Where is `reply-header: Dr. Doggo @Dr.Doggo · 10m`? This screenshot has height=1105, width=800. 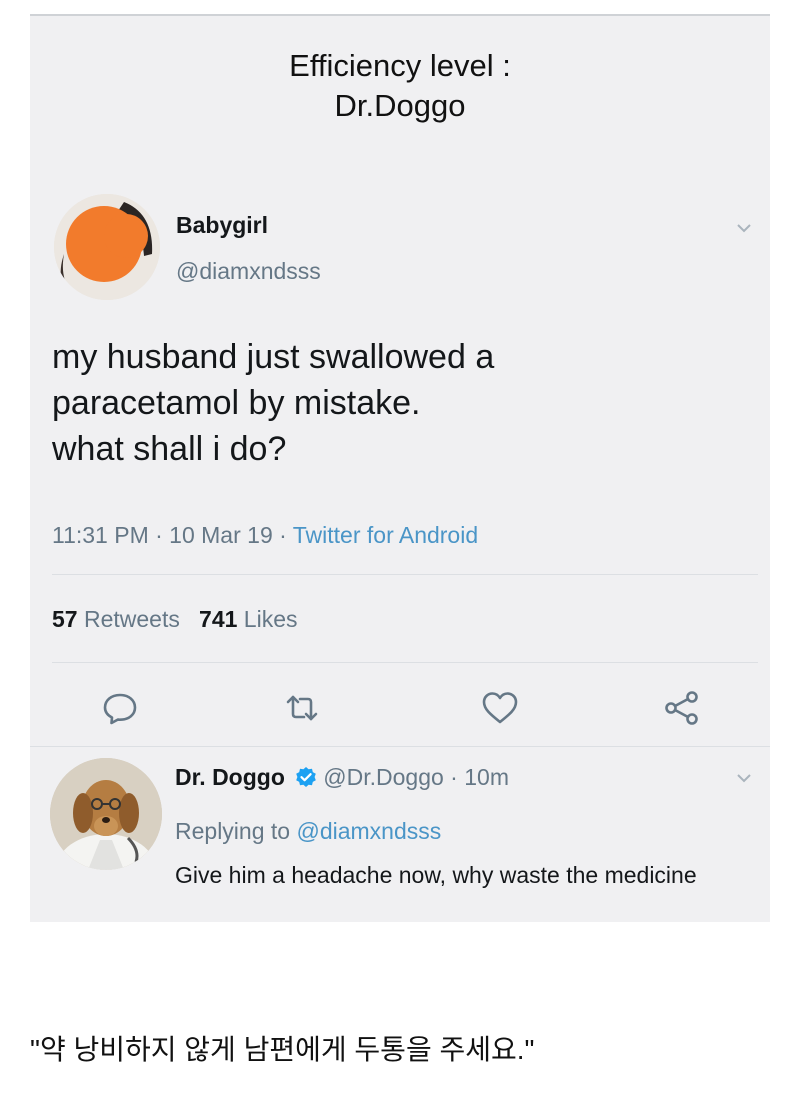 reply-header: Dr. Doggo @Dr.Doggo · 10m is located at coordinates (342, 777).